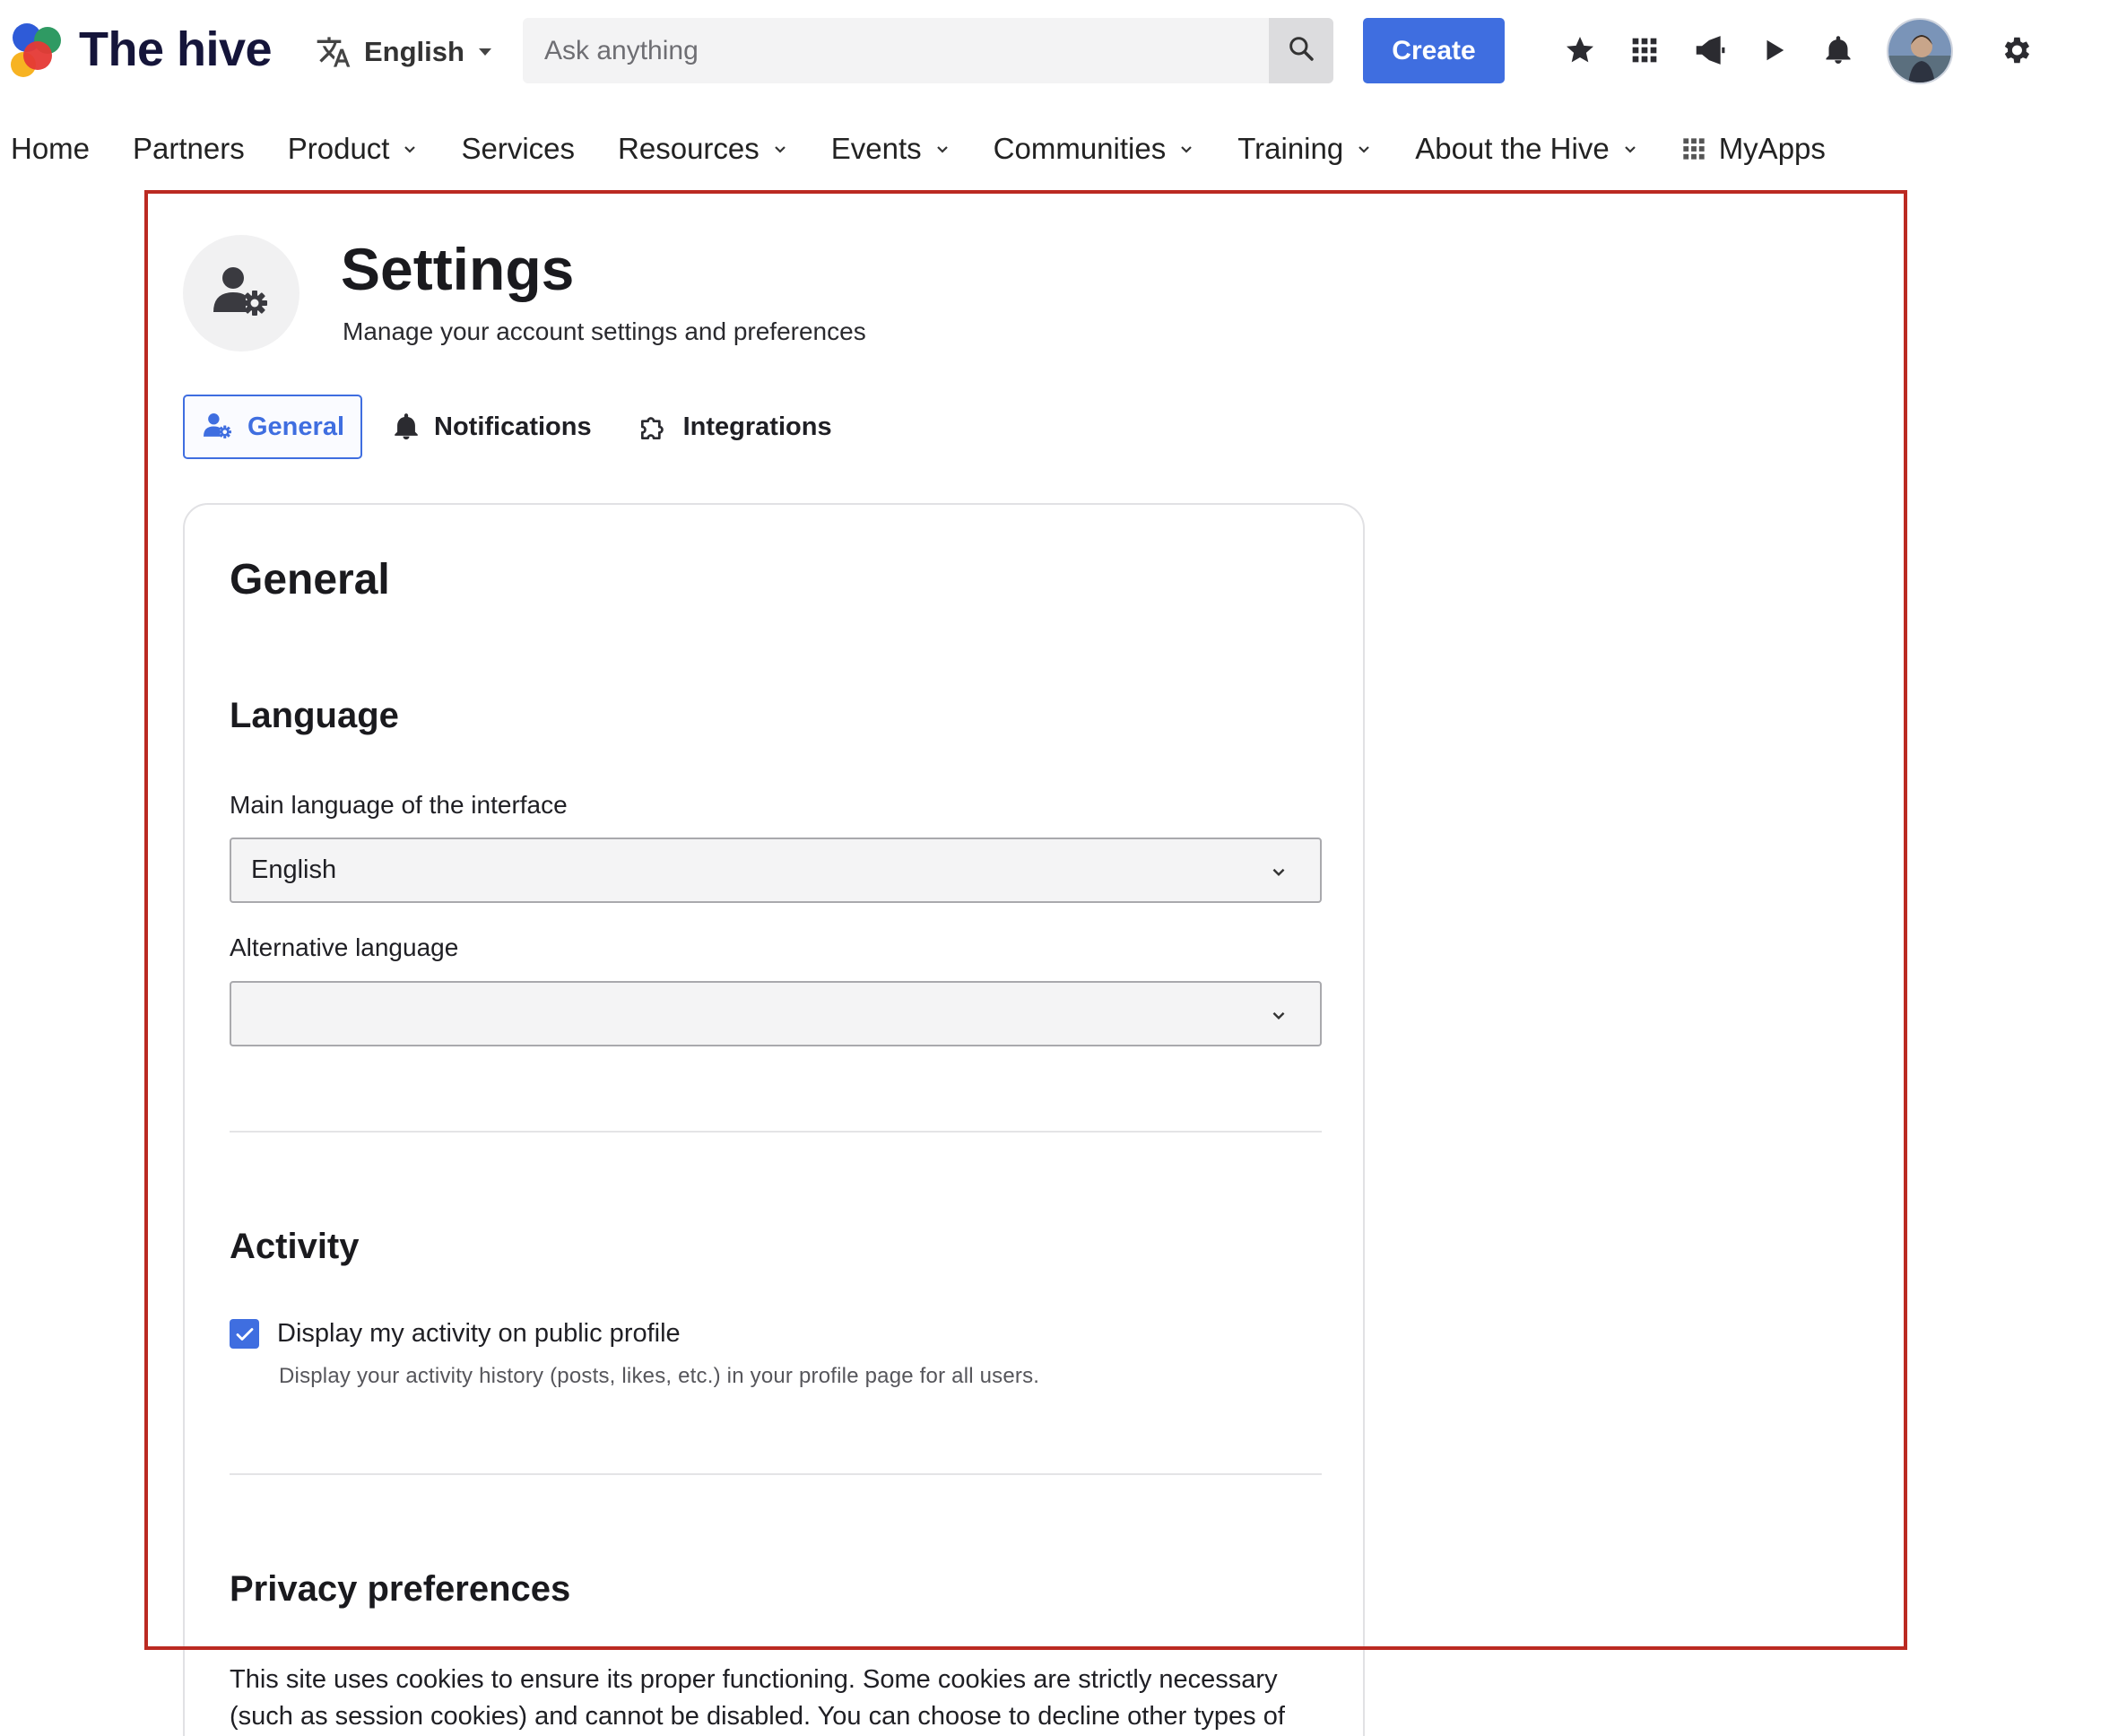 The image size is (2118, 1736). I want to click on nav-item-events: Events, so click(890, 149).